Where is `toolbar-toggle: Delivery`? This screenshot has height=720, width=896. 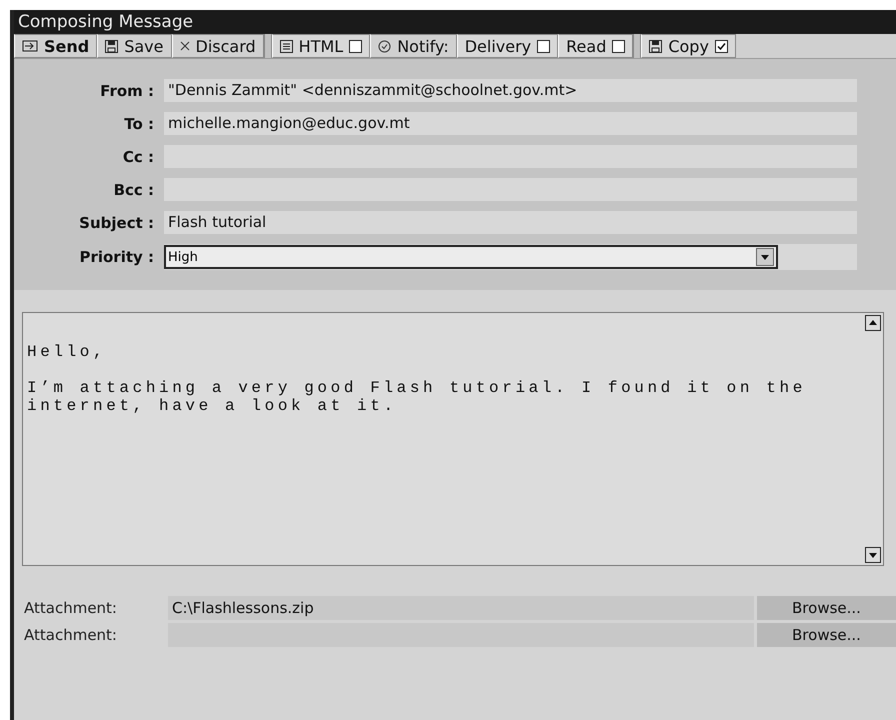
toolbar-toggle: Delivery is located at coordinates (507, 46).